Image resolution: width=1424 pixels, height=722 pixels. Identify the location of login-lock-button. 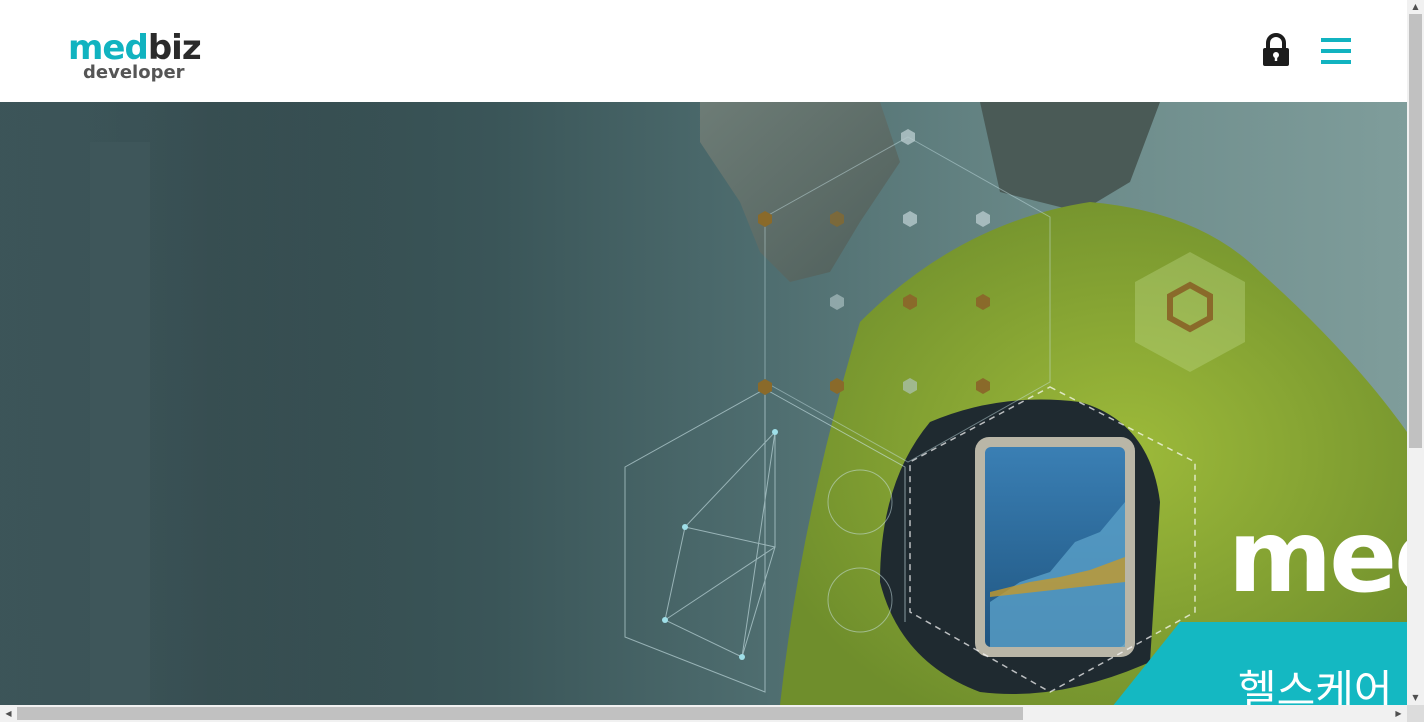
(1276, 51).